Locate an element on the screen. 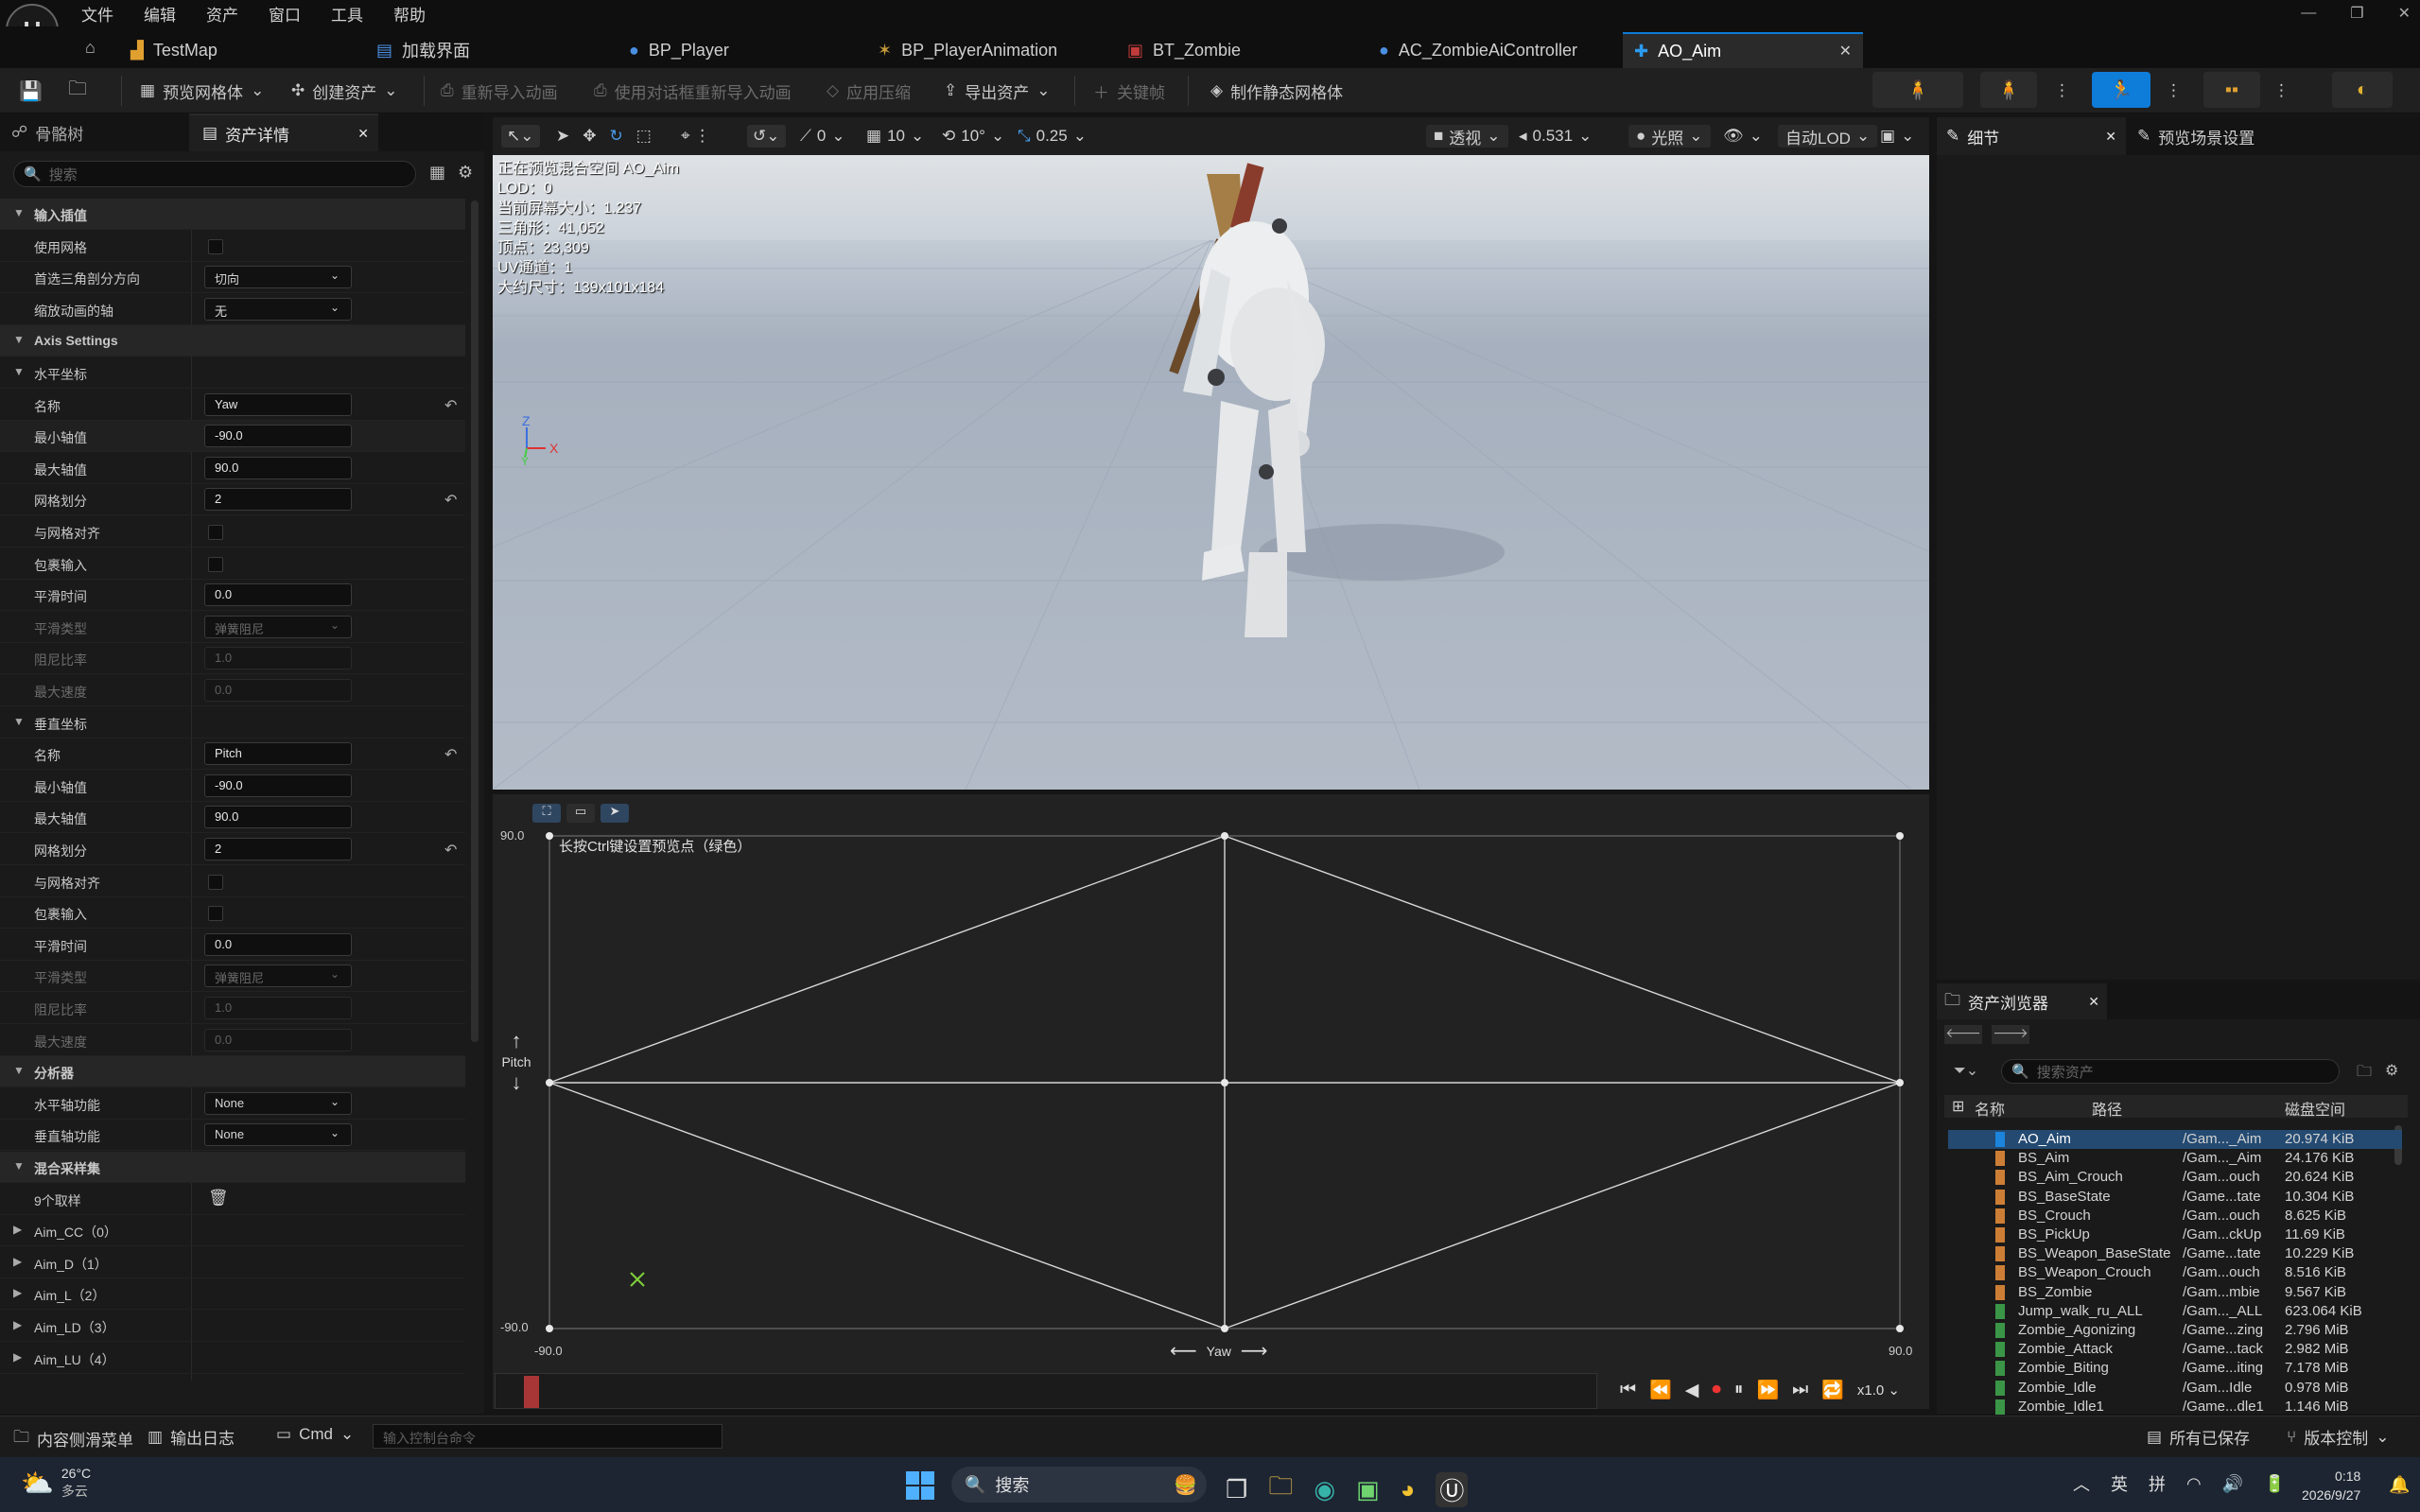 This screenshot has width=2420, height=1512. forward-arrow-icon: 🡒 is located at coordinates (2010, 1034).